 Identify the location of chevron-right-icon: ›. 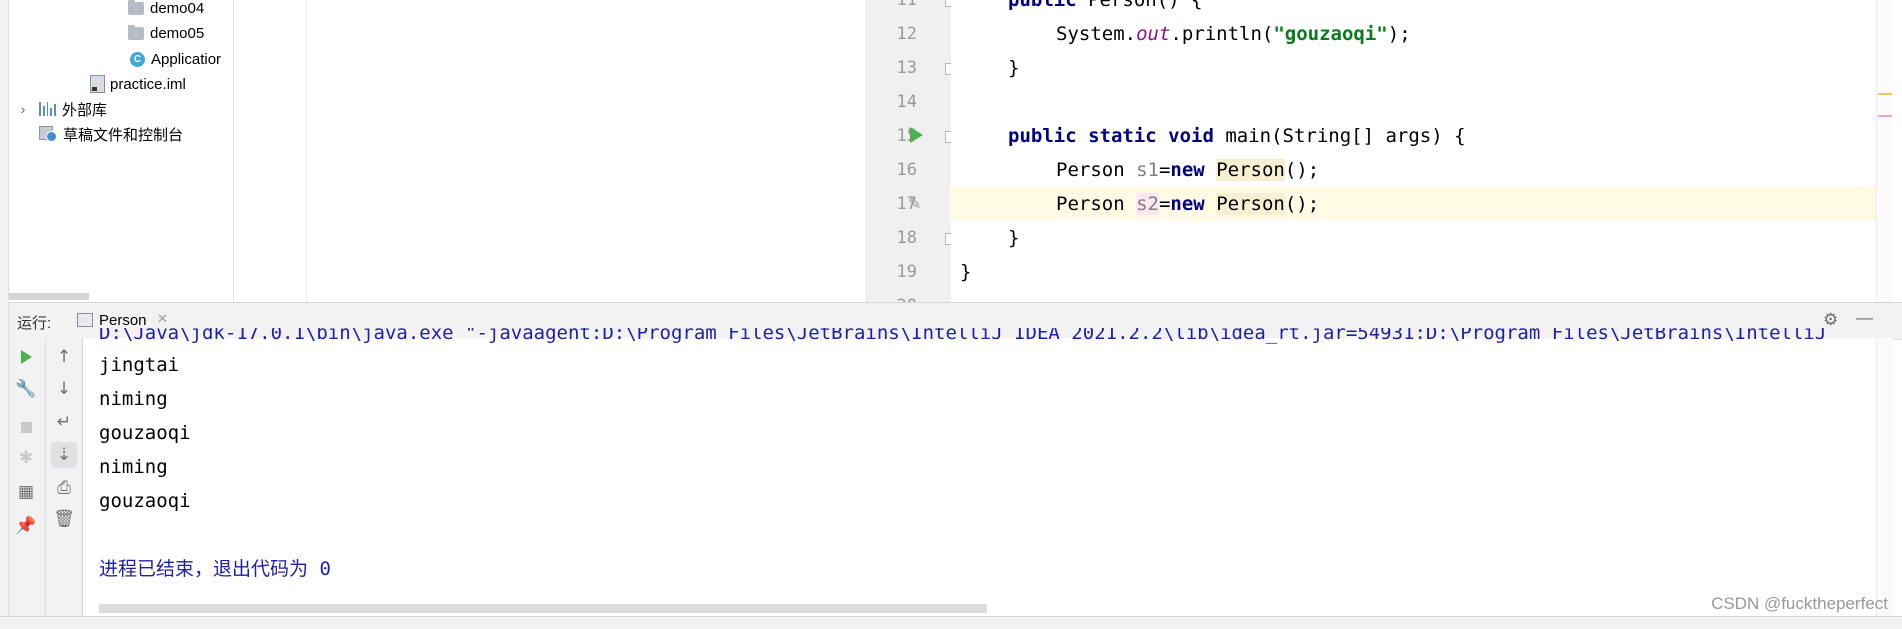
(23, 109).